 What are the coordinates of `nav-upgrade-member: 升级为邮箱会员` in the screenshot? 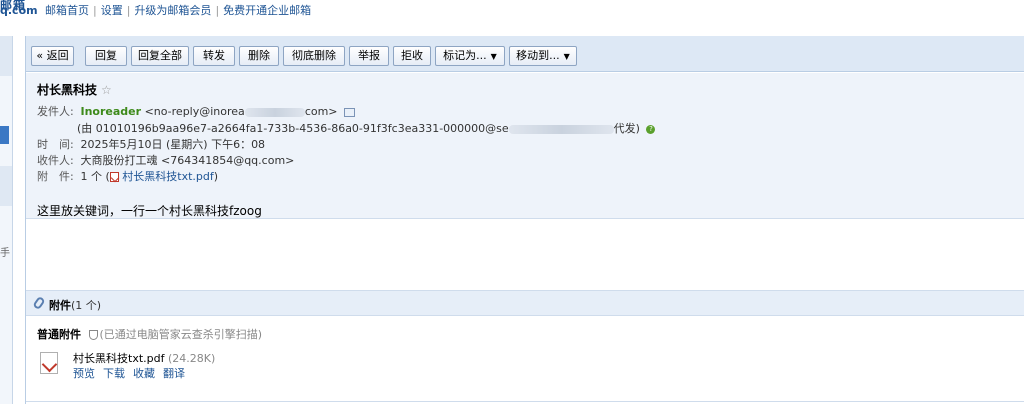 It's located at (172, 10).